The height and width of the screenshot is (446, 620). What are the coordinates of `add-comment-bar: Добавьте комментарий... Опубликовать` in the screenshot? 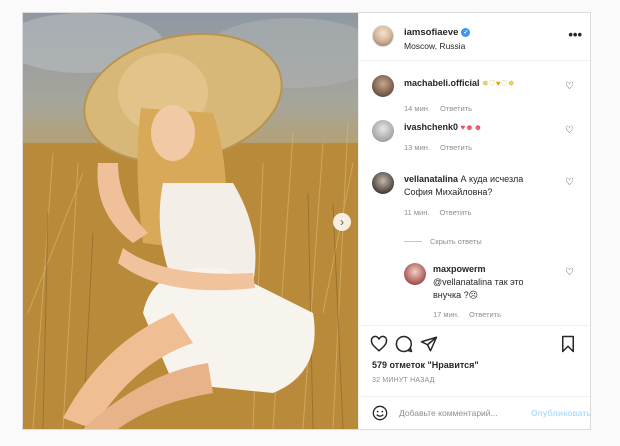 It's located at (475, 413).